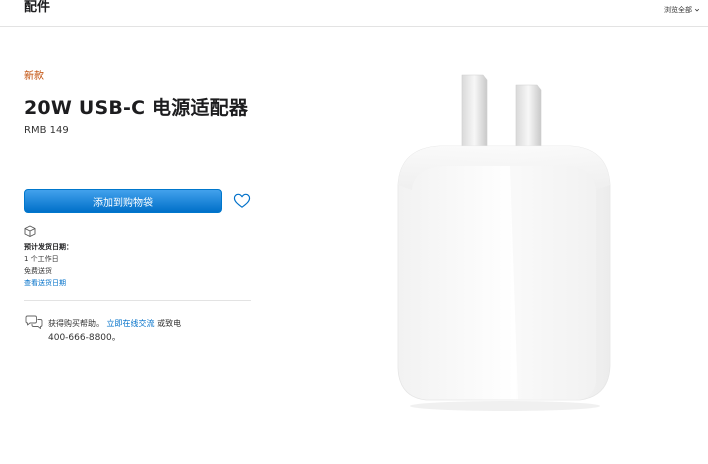 The height and width of the screenshot is (464, 708). Describe the element at coordinates (678, 10) in the screenshot. I see `browse-all-label: 浏览全部` at that location.